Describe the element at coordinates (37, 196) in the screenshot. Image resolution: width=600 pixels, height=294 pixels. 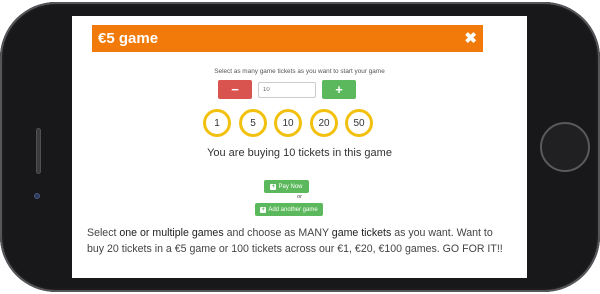
I see `camera-icon` at that location.